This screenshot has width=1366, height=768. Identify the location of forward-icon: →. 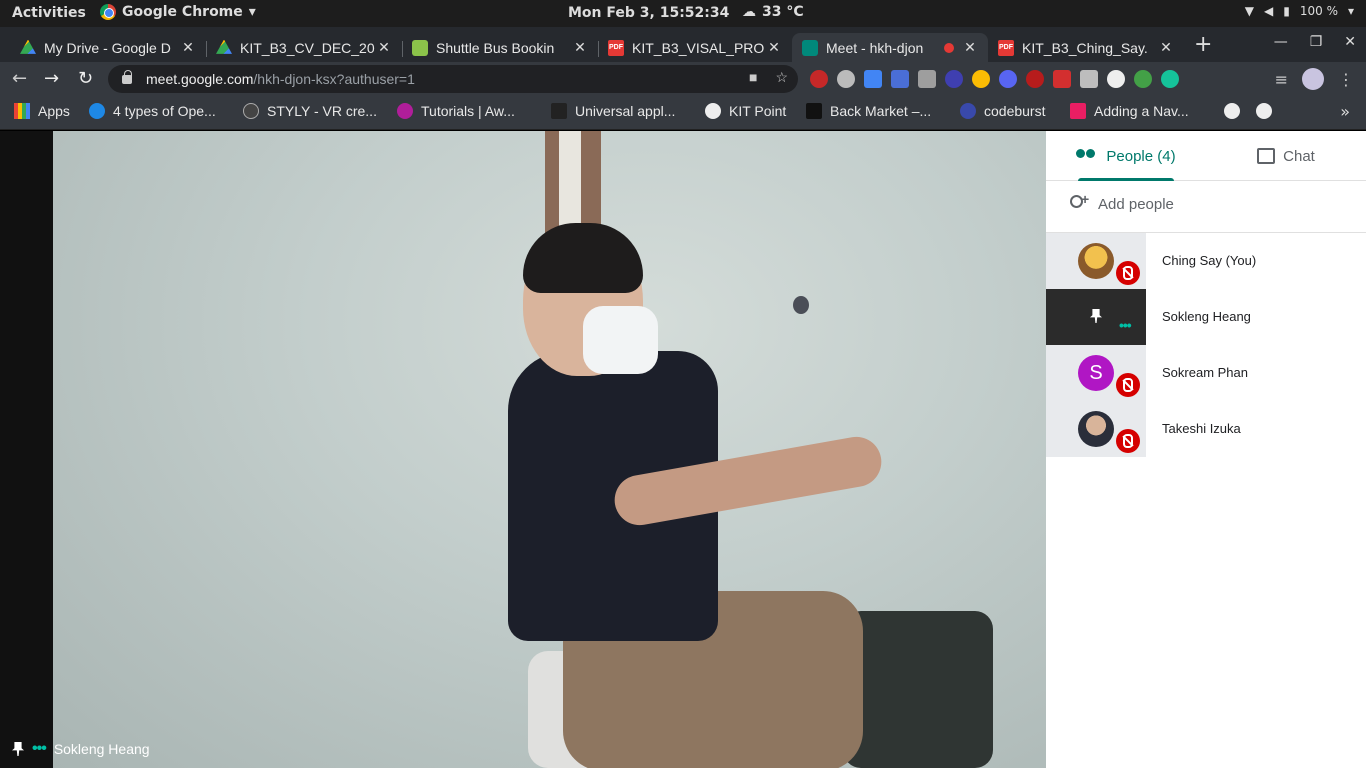
(51, 78).